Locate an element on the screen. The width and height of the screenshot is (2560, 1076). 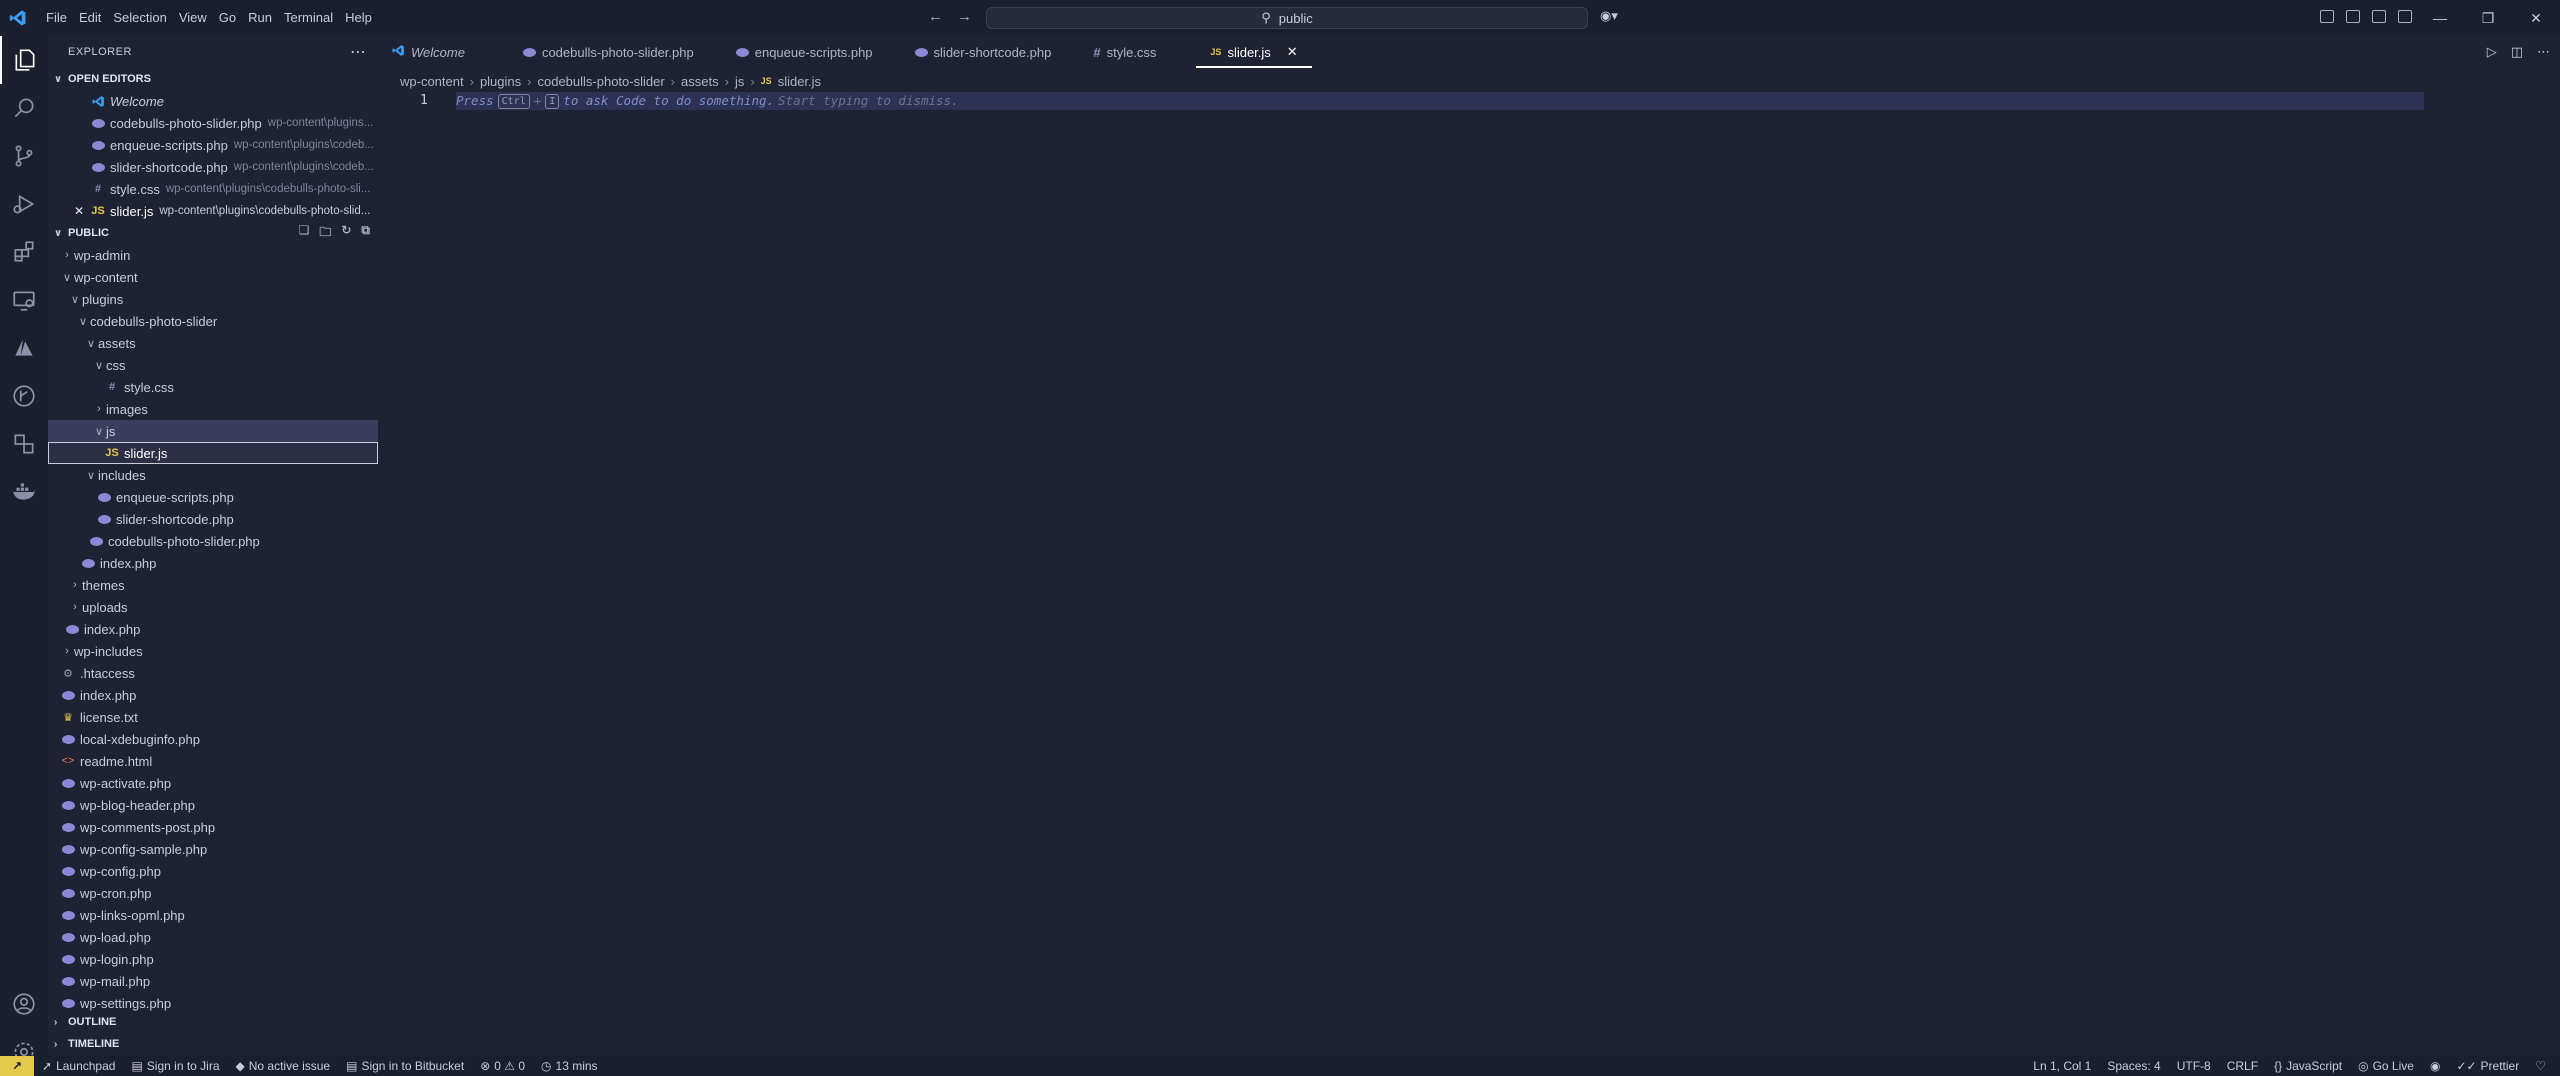
menu-file: File is located at coordinates (56, 18).